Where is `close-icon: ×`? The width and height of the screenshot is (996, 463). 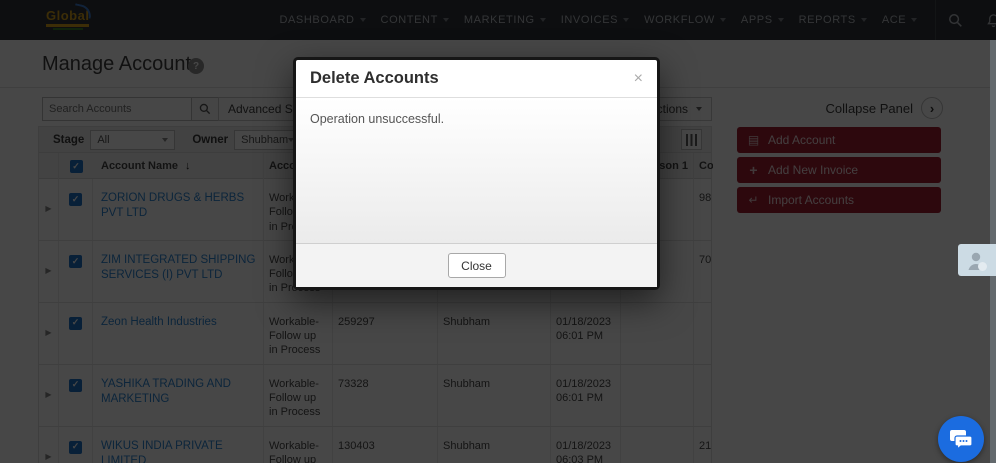
close-icon: × is located at coordinates (638, 78).